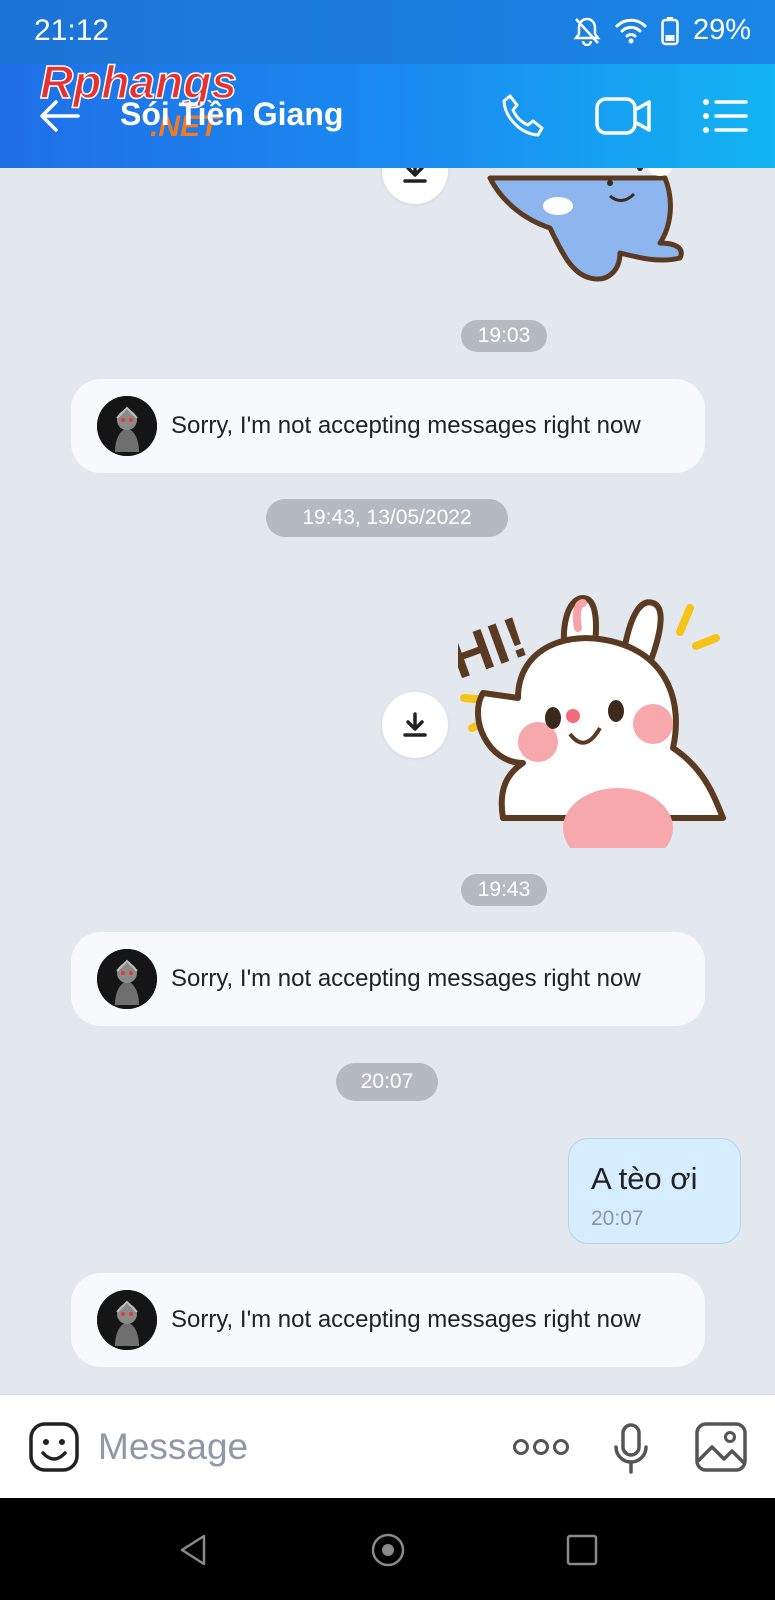 This screenshot has width=775, height=1600. Describe the element at coordinates (721, 30) in the screenshot. I see `battery-level: 29%` at that location.